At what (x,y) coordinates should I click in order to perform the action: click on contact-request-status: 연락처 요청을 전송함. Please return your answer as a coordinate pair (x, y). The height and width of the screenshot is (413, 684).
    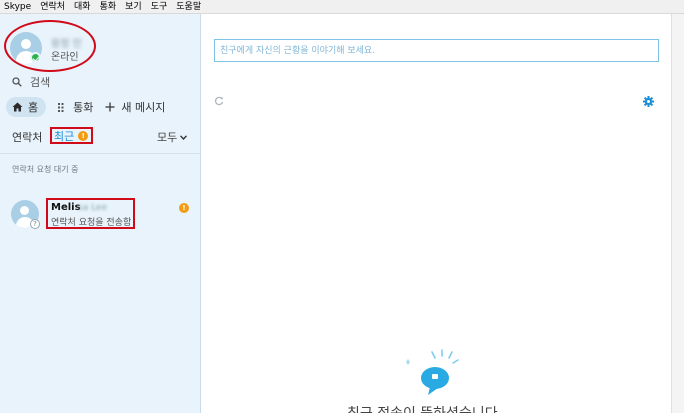
    Looking at the image, I should click on (91, 223).